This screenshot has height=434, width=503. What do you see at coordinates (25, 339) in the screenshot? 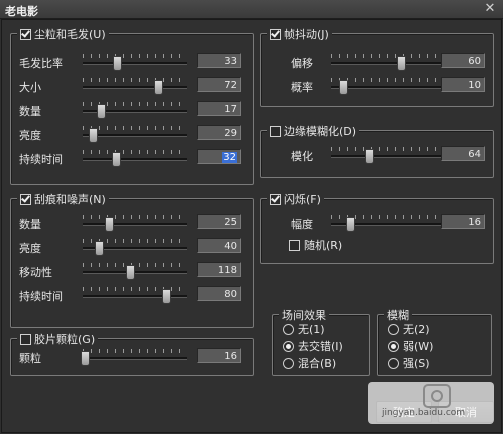
I see `film-grain-checkbox` at bounding box center [25, 339].